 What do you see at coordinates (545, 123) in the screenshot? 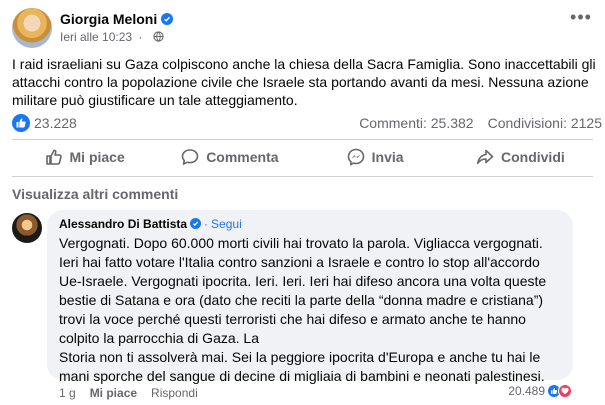
I see `shares-count: Condivisioni: 2125` at bounding box center [545, 123].